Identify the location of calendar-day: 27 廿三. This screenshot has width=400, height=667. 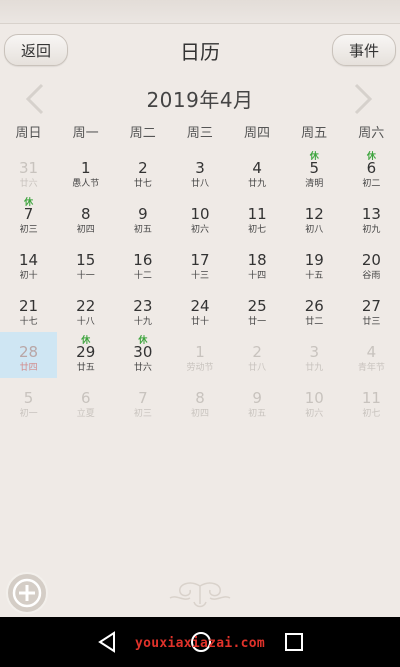
(371, 309).